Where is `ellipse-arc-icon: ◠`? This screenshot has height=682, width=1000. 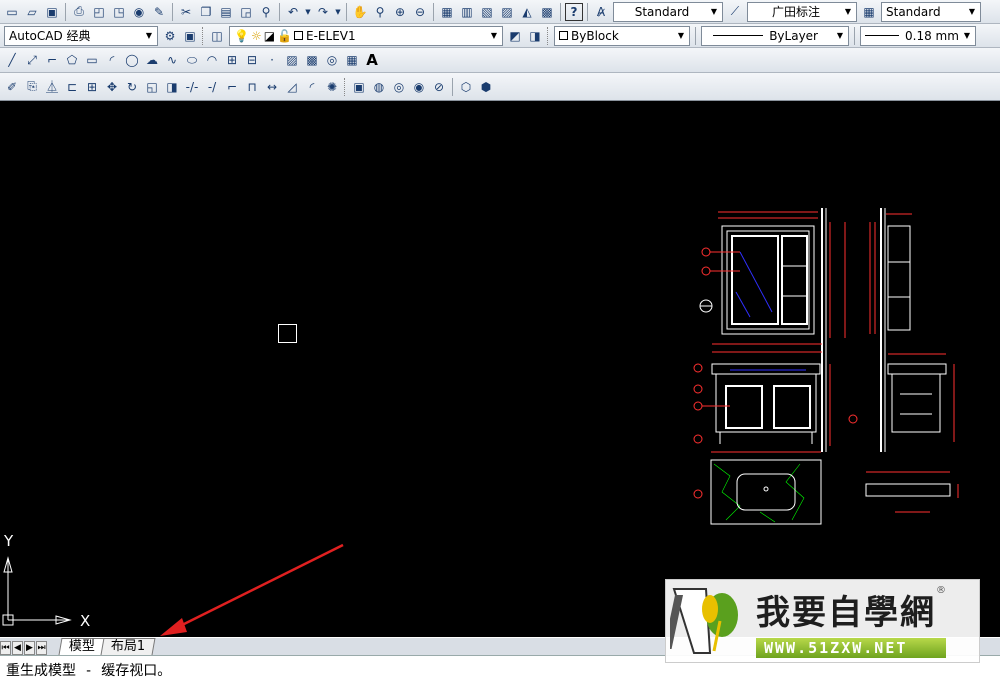
ellipse-arc-icon: ◠ is located at coordinates (212, 60).